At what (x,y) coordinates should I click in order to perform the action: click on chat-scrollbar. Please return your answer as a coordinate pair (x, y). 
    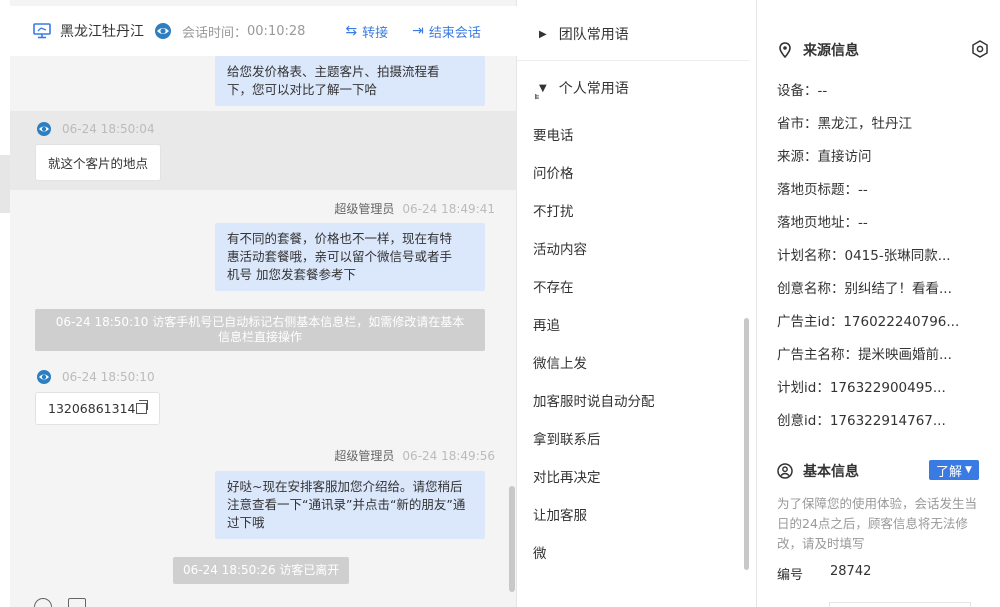
    Looking at the image, I should click on (512, 539).